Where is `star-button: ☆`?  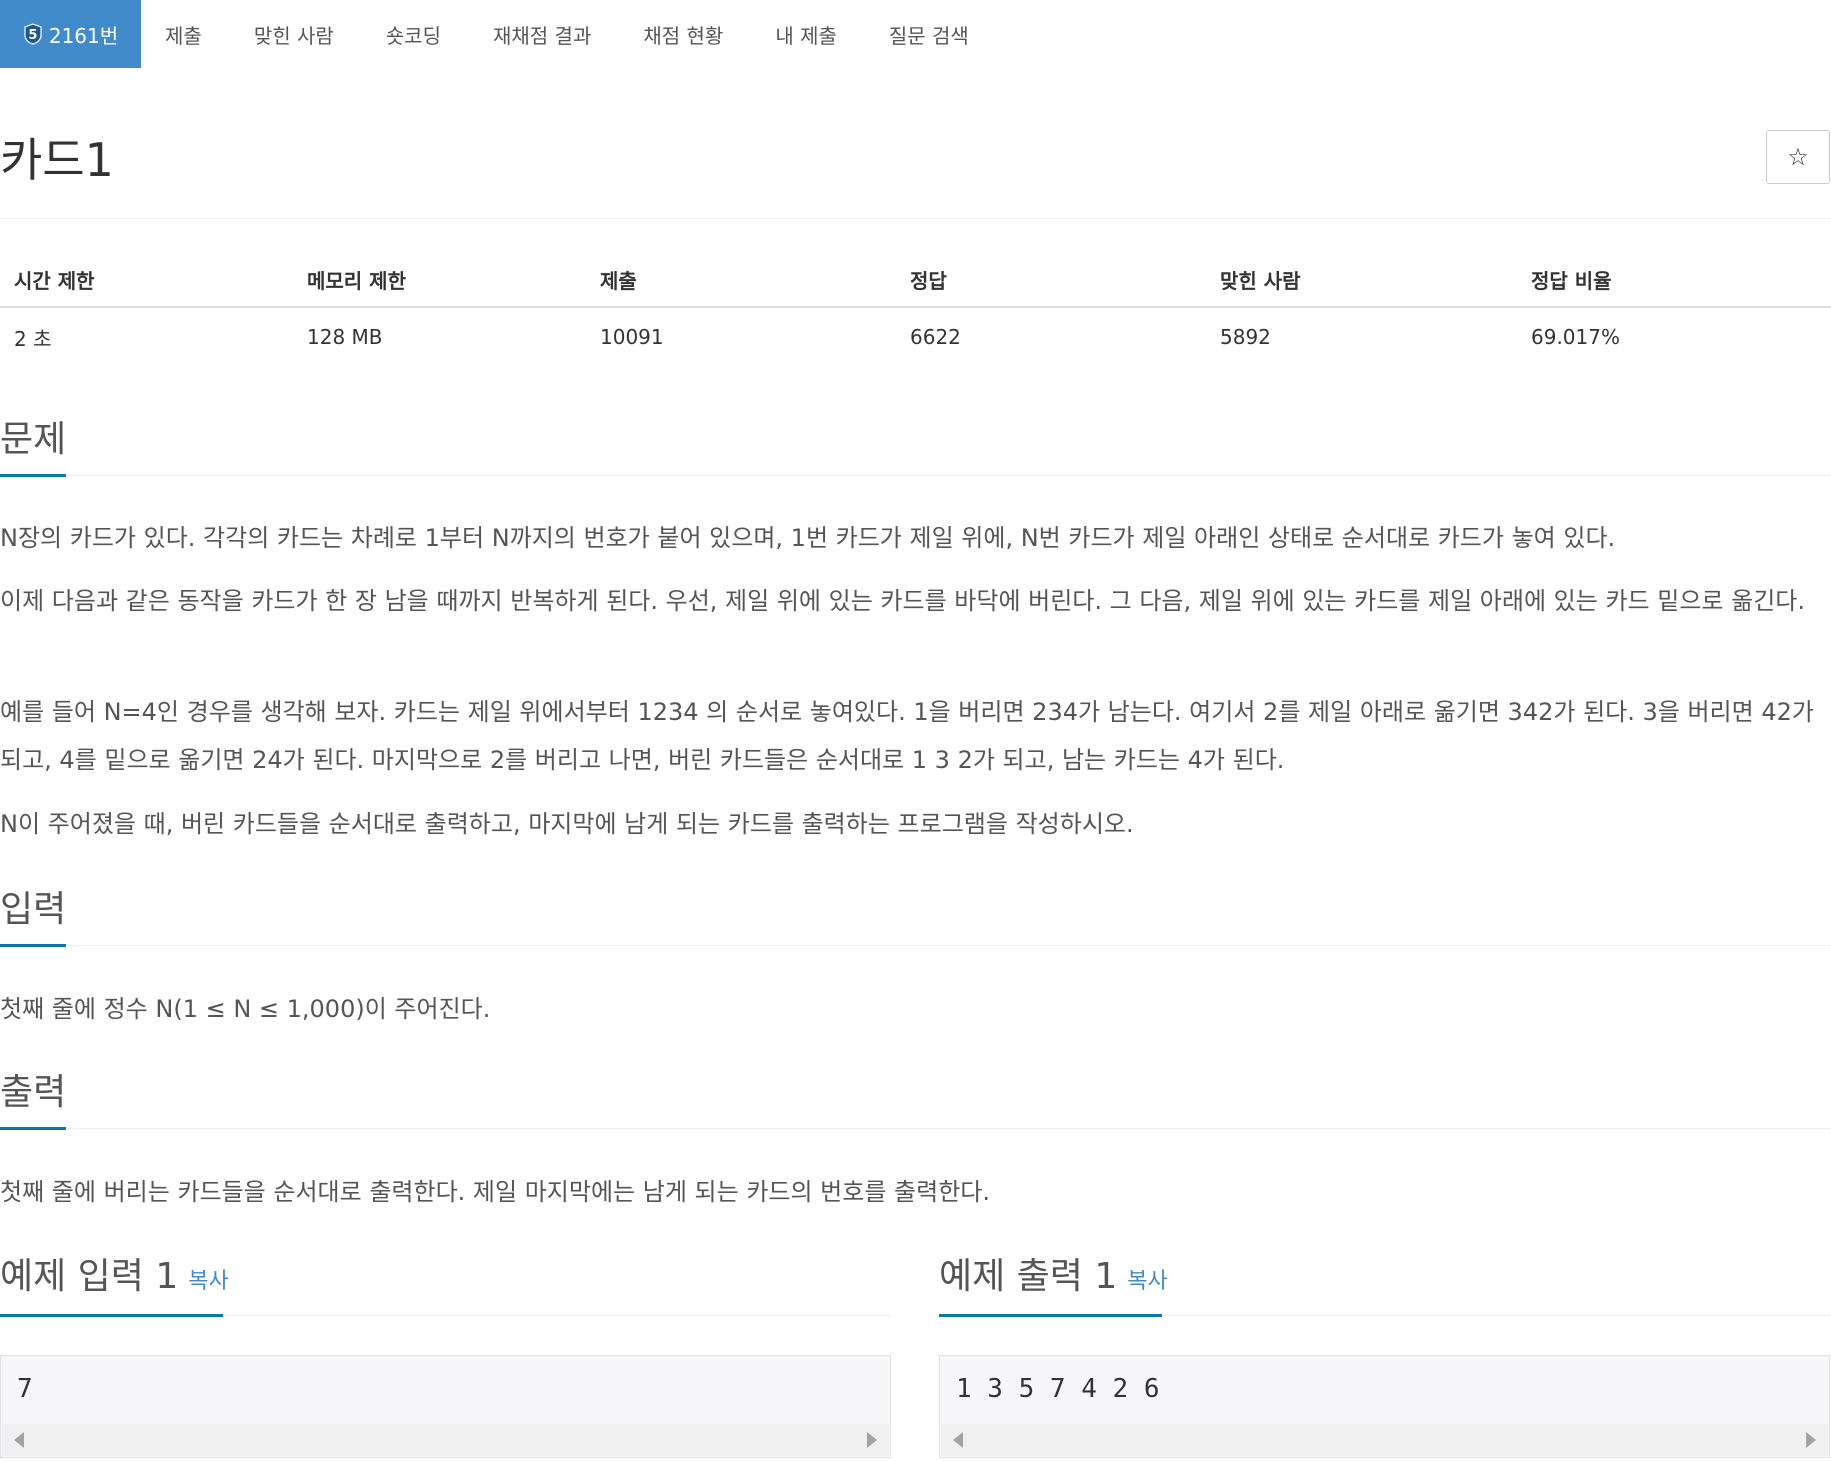 star-button: ☆ is located at coordinates (1798, 157).